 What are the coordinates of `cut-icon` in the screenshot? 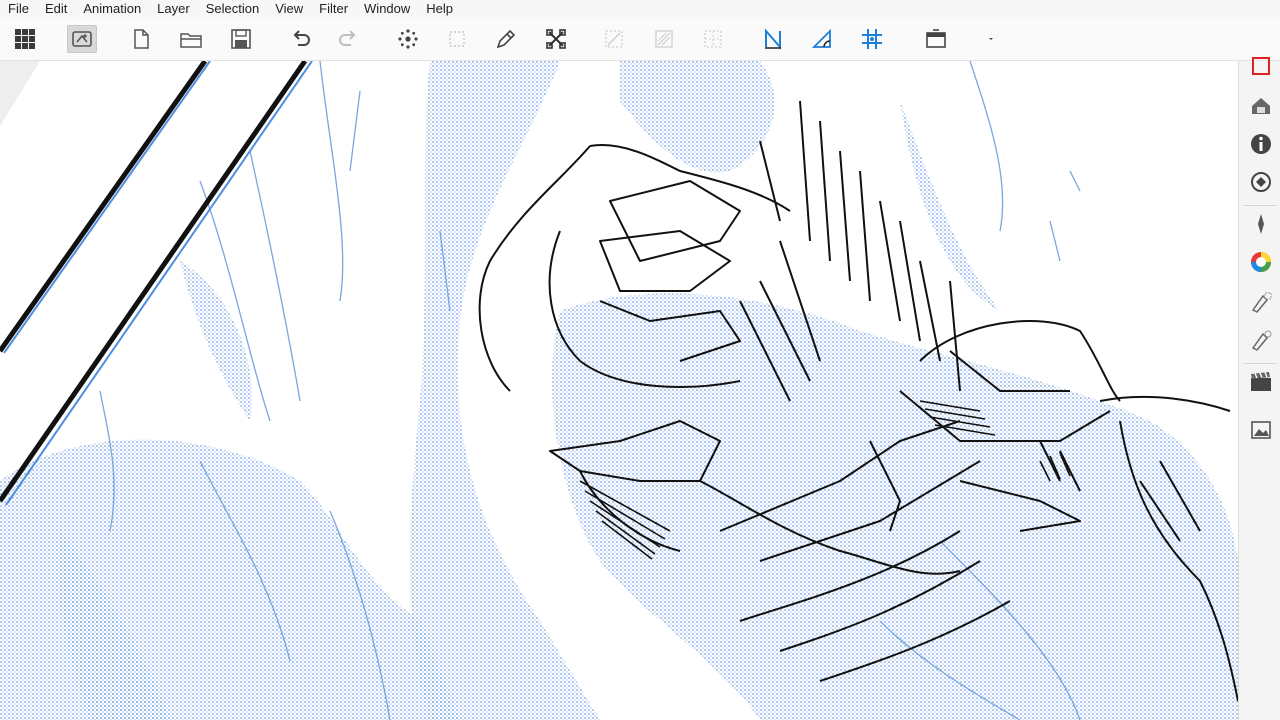 It's located at (614, 39).